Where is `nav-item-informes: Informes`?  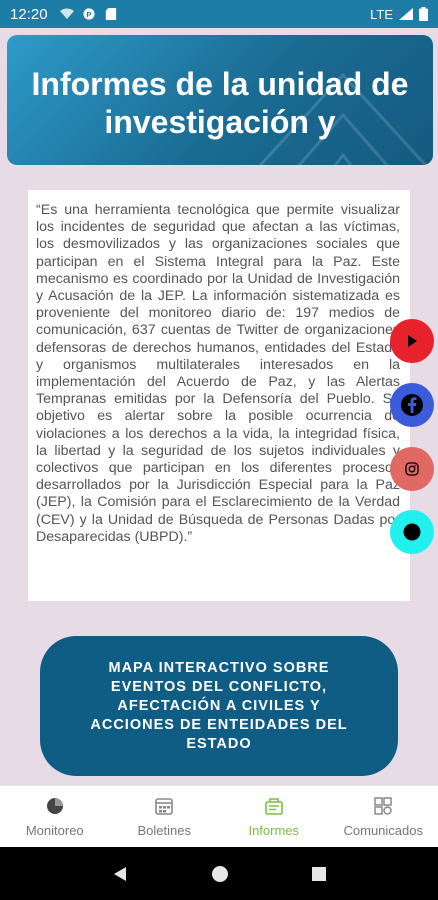 nav-item-informes: Informes is located at coordinates (274, 816).